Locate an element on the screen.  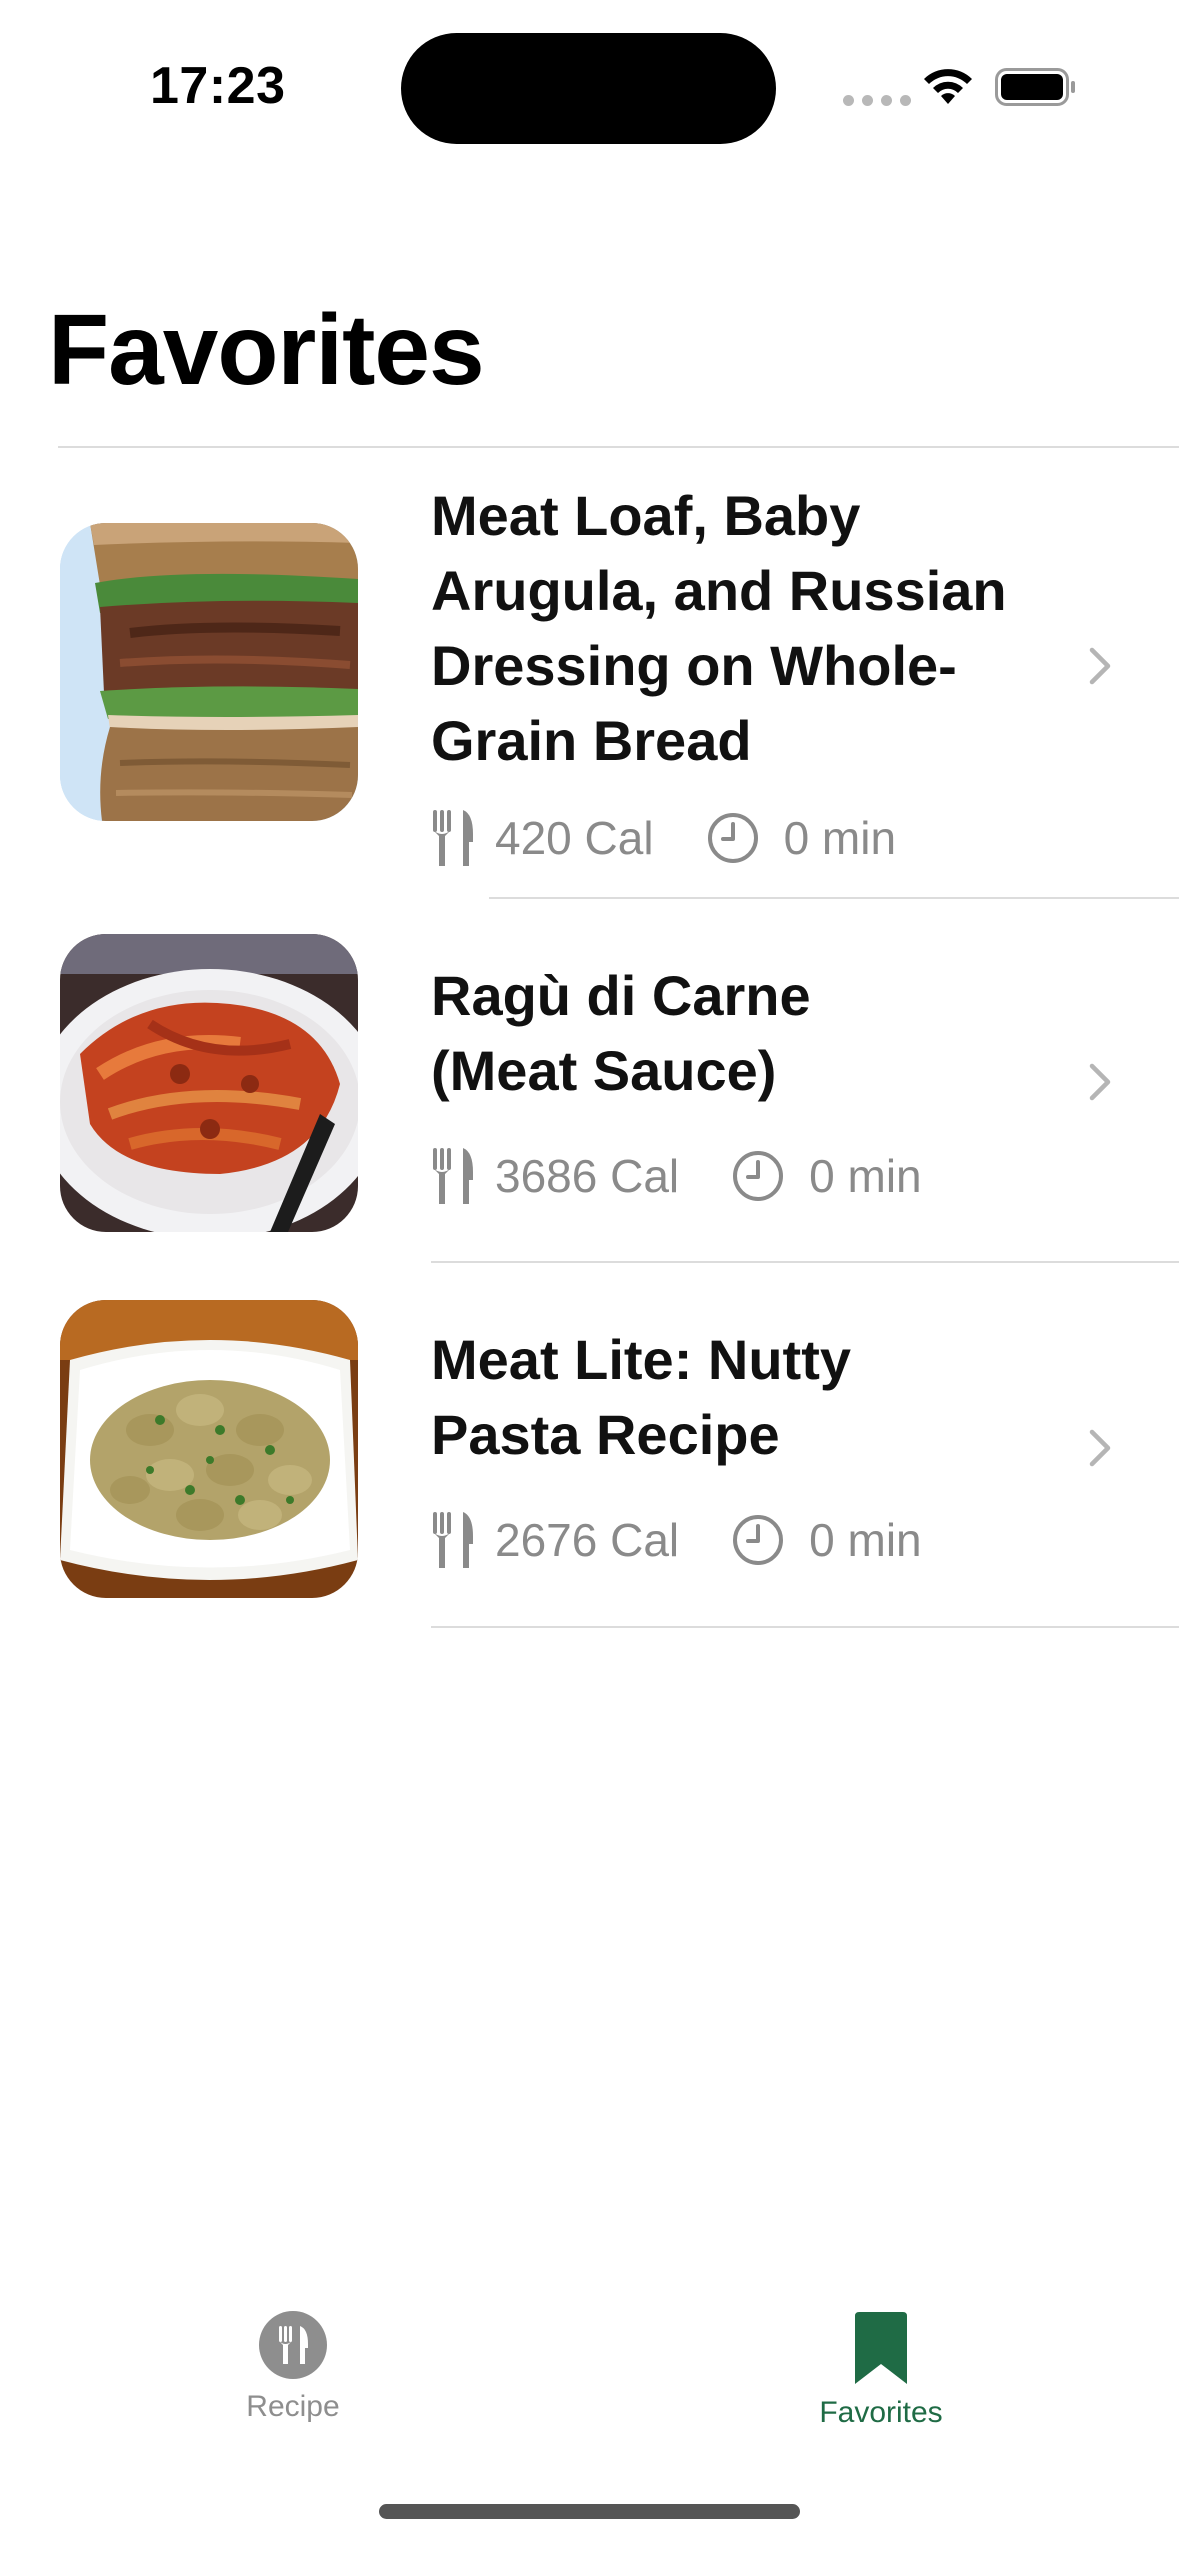
wifi-icon is located at coordinates (948, 86).